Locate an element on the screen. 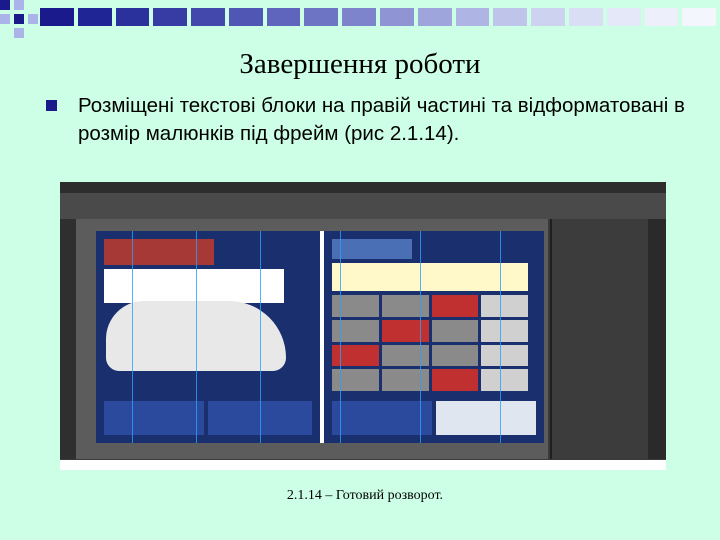 The height and width of the screenshot is (540, 720). app-menubar is located at coordinates (363, 187).